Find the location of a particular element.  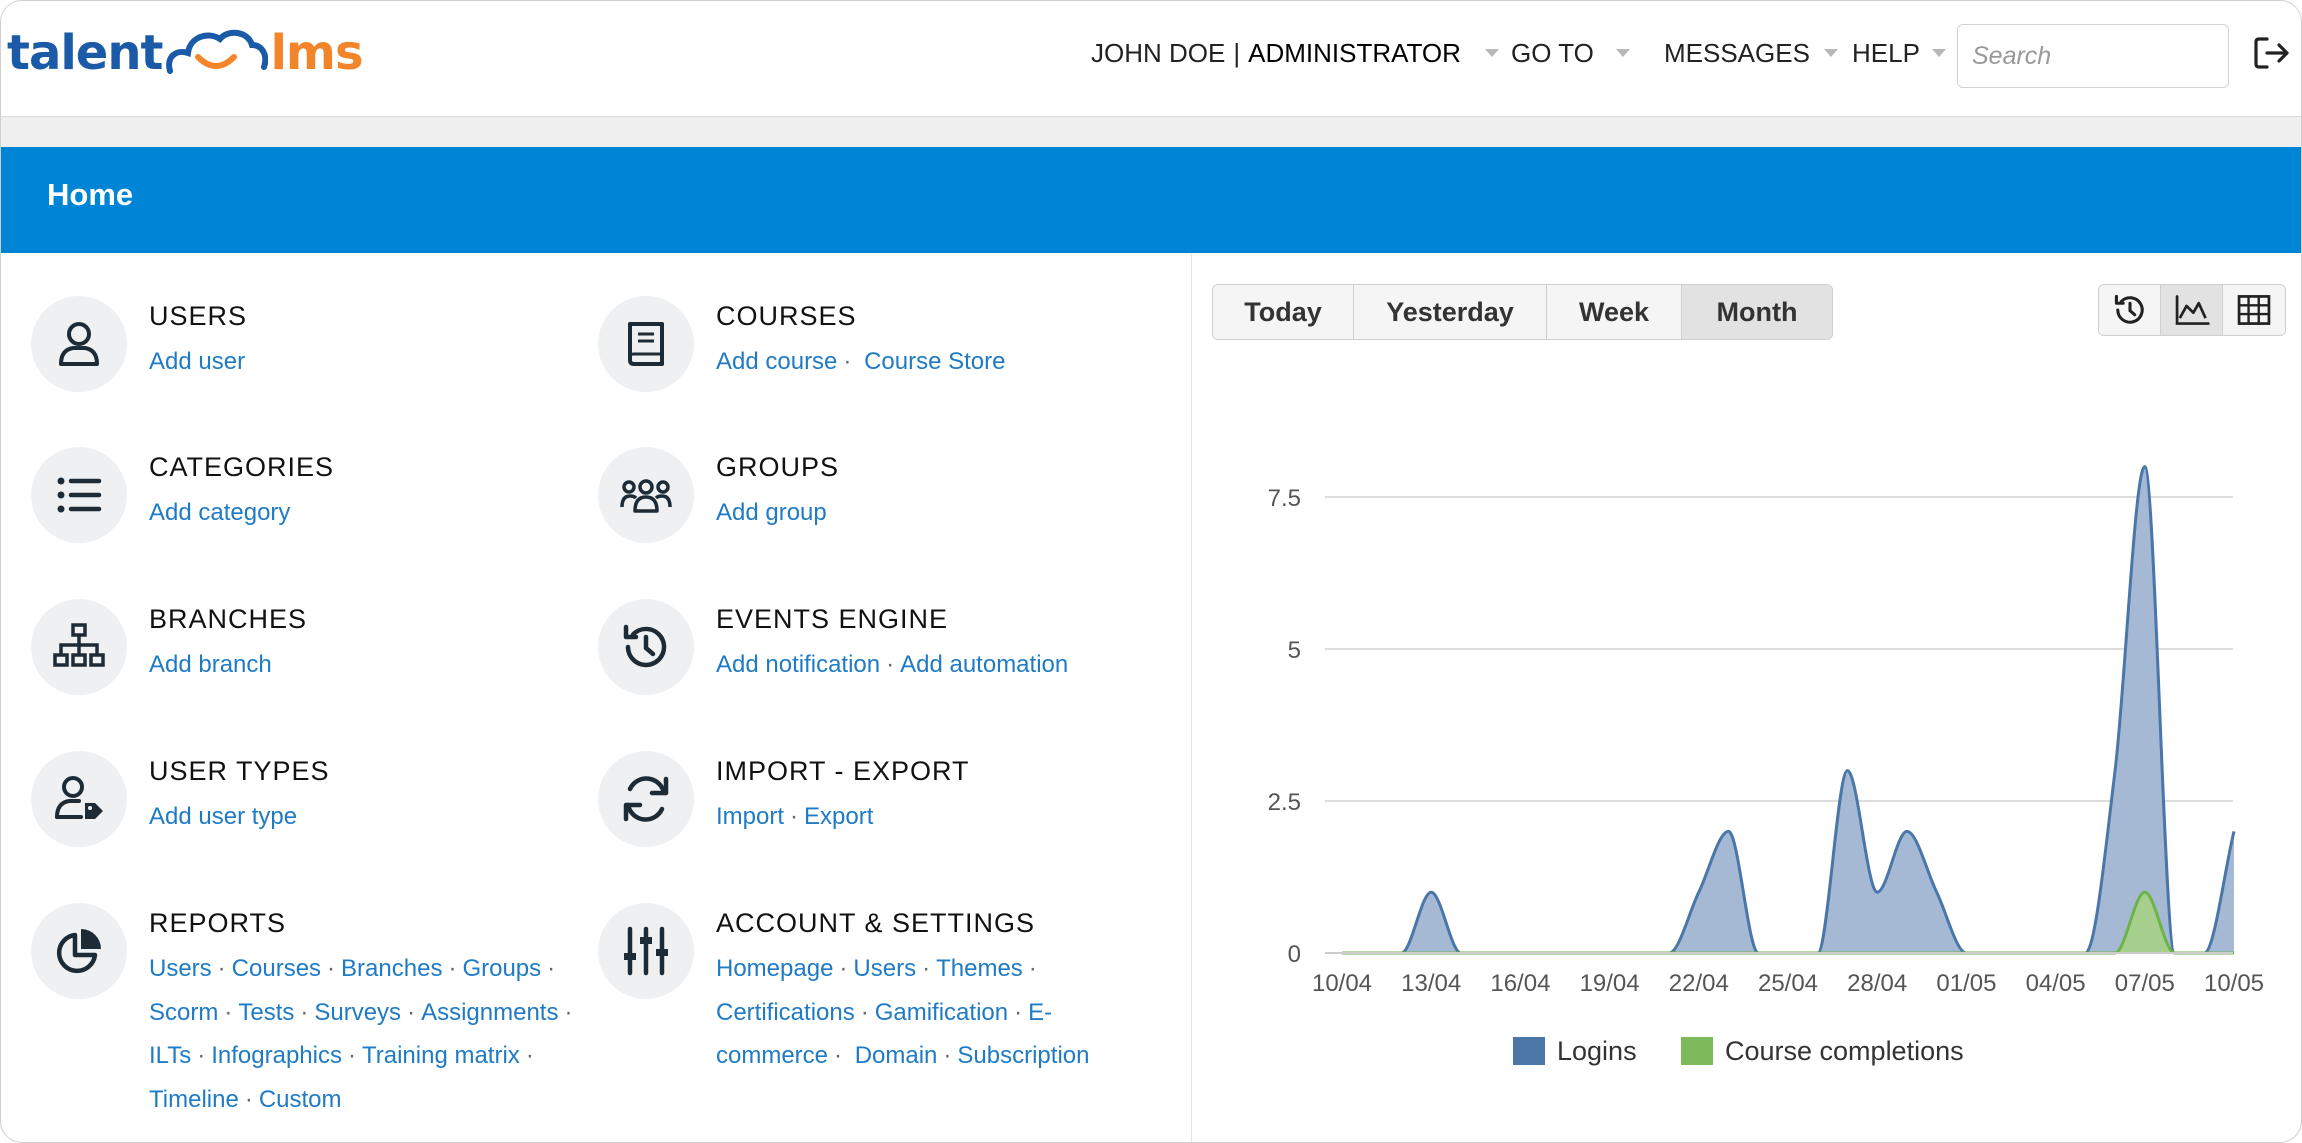

add-notification-link: Add notification is located at coordinates (798, 664).